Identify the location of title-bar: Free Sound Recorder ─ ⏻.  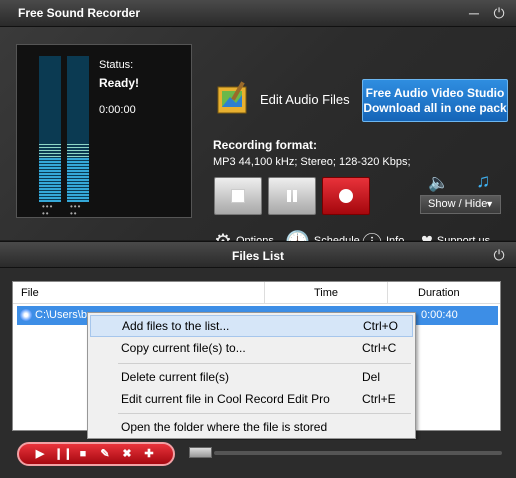
(258, 13).